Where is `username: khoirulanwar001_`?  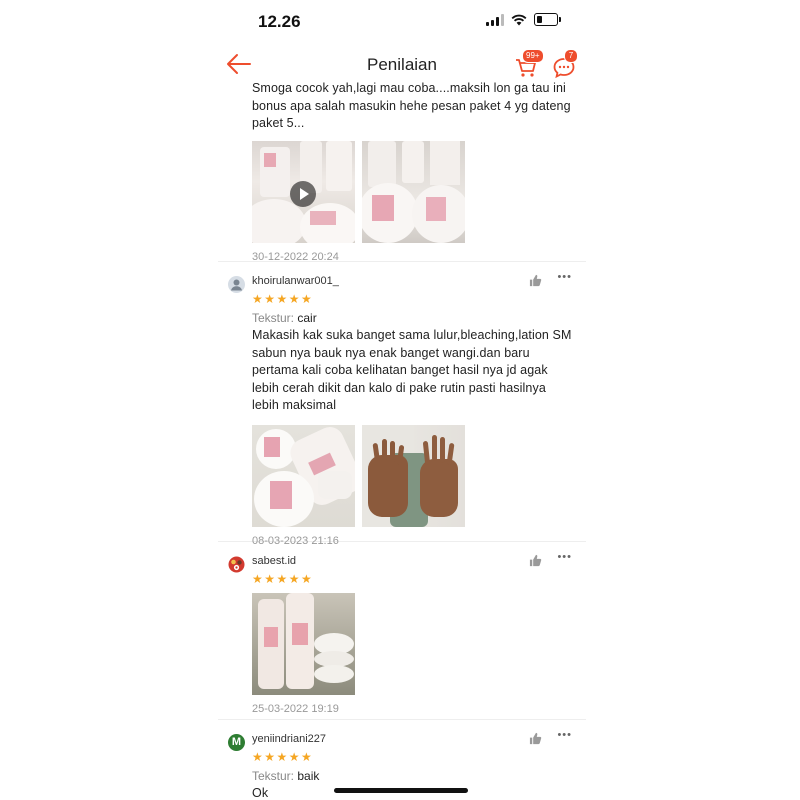
username: khoirulanwar001_ is located at coordinates (295, 281).